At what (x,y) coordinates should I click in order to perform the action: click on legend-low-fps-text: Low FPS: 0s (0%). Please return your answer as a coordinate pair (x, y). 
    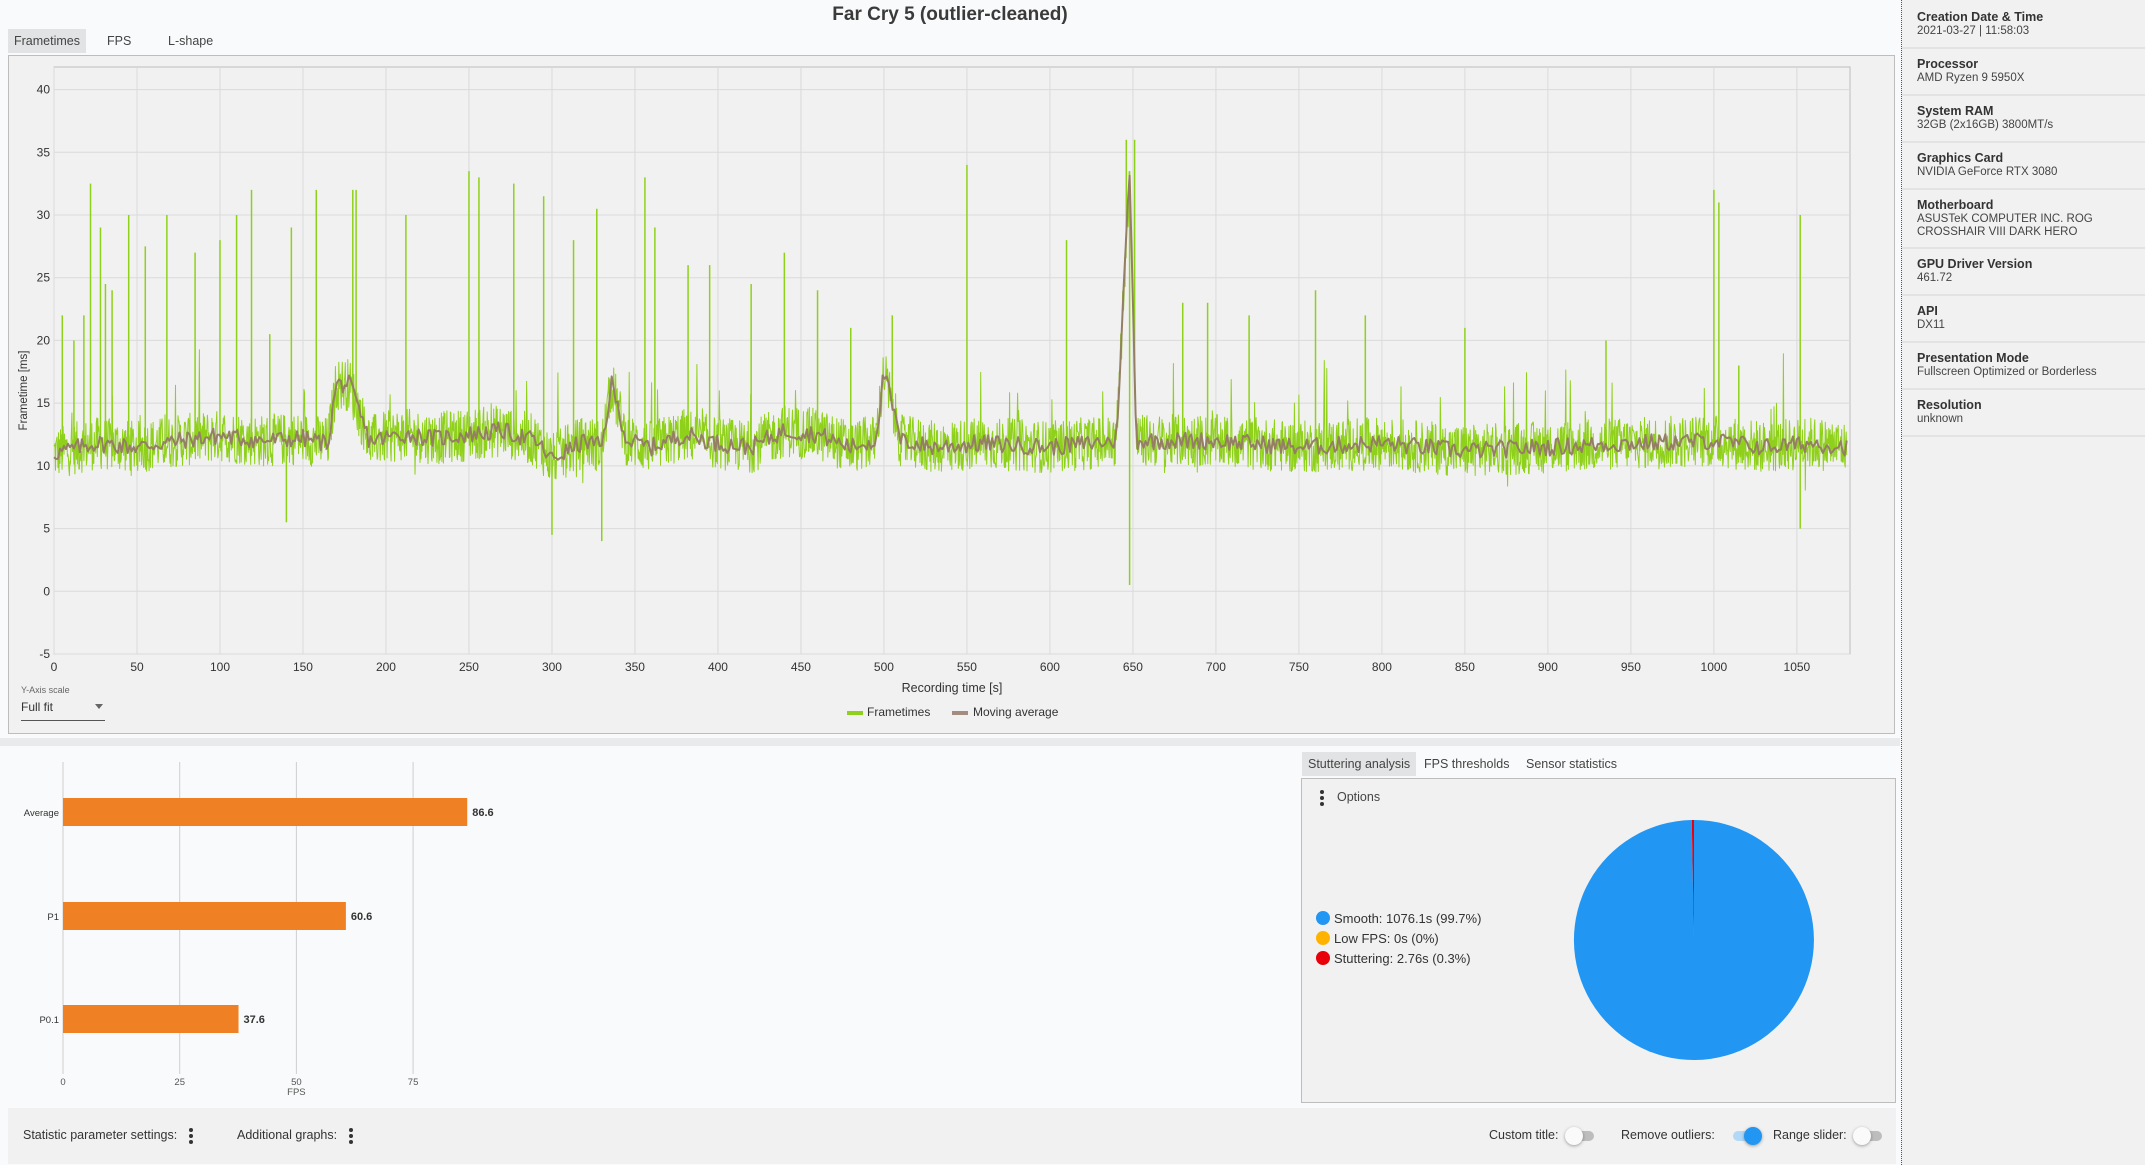
    Looking at the image, I should click on (1386, 938).